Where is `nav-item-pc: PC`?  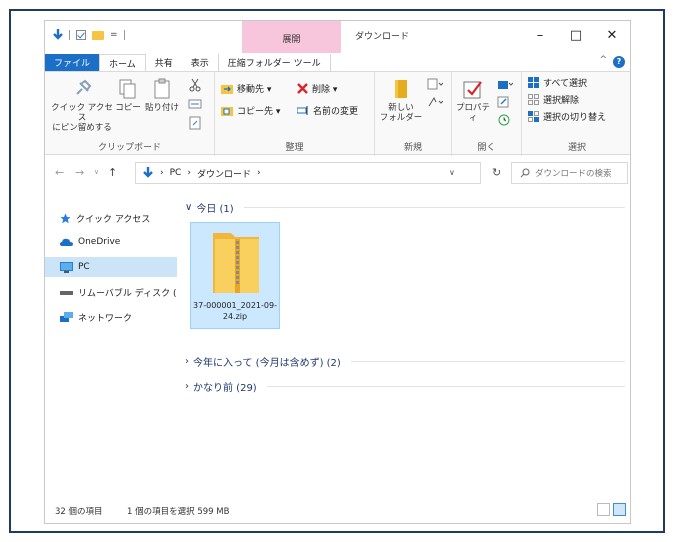
nav-item-pc: PC is located at coordinates (111, 267).